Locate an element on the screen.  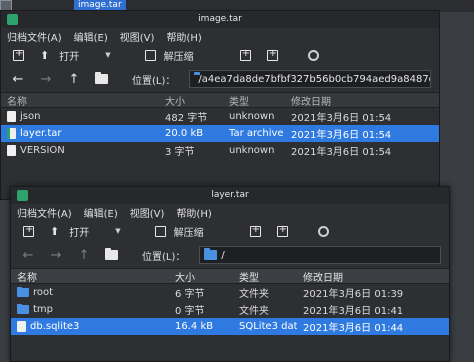
row-date: 2021年3月6日 01:44 is located at coordinates (353, 328).